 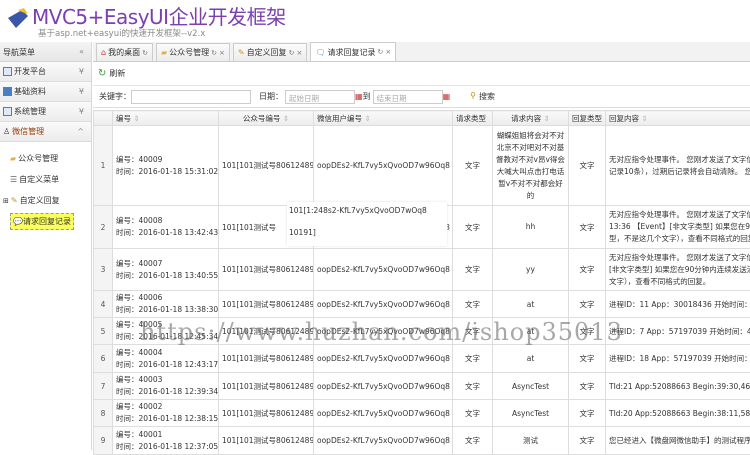 I want to click on sidebar-group-wechat: ♙微信管理^, so click(x=45, y=132).